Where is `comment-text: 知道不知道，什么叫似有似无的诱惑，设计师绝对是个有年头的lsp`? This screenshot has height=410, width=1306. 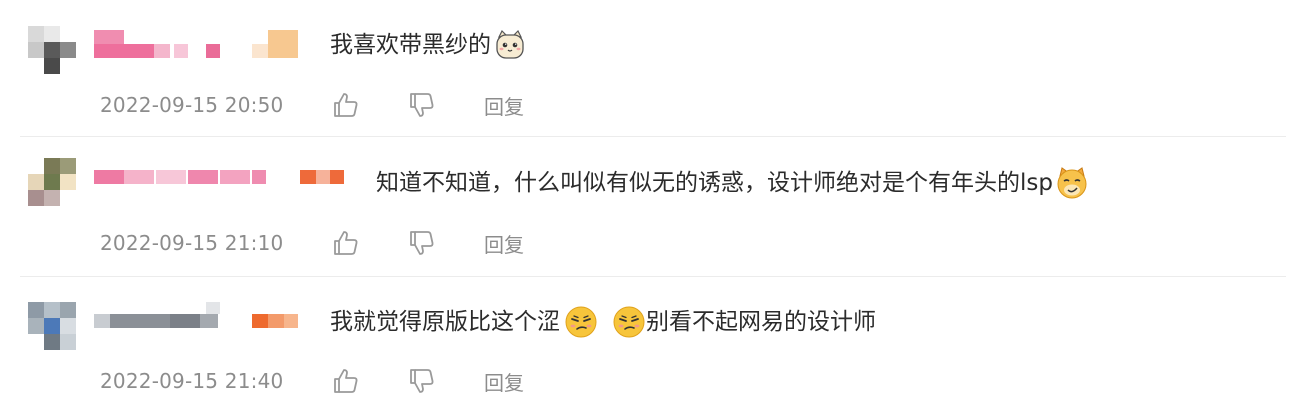 comment-text: 知道不知道，什么叫似有似无的诱惑，设计师绝对是个有年头的lsp is located at coordinates (732, 183).